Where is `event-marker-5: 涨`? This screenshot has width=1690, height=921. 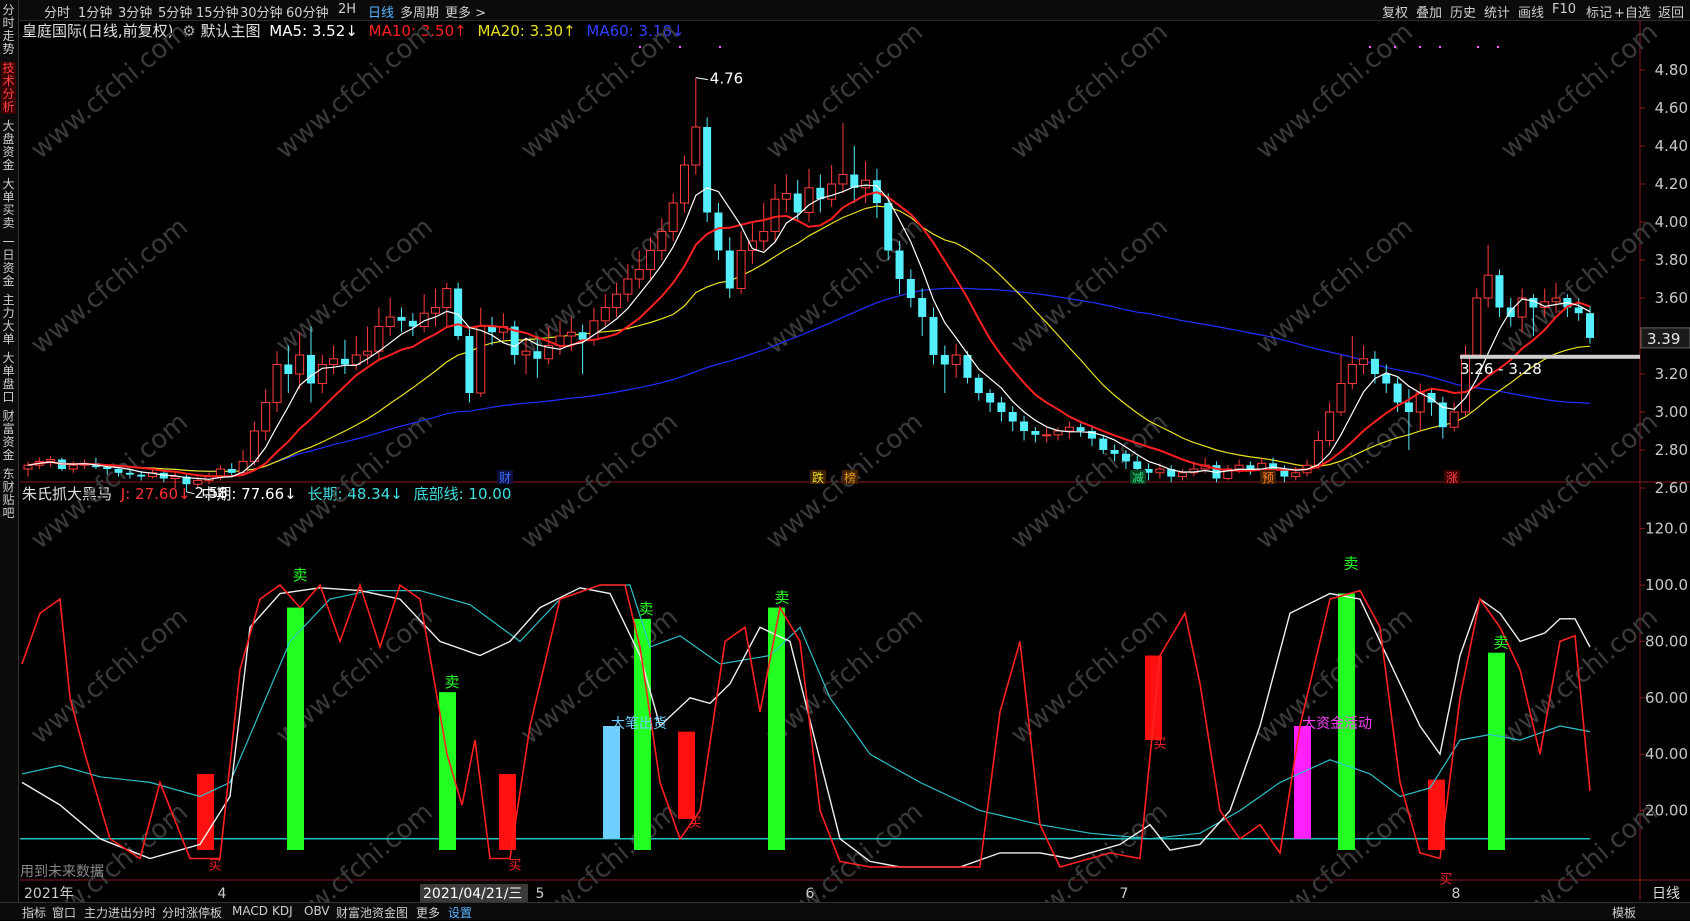
event-marker-5: 涨 is located at coordinates (1452, 477).